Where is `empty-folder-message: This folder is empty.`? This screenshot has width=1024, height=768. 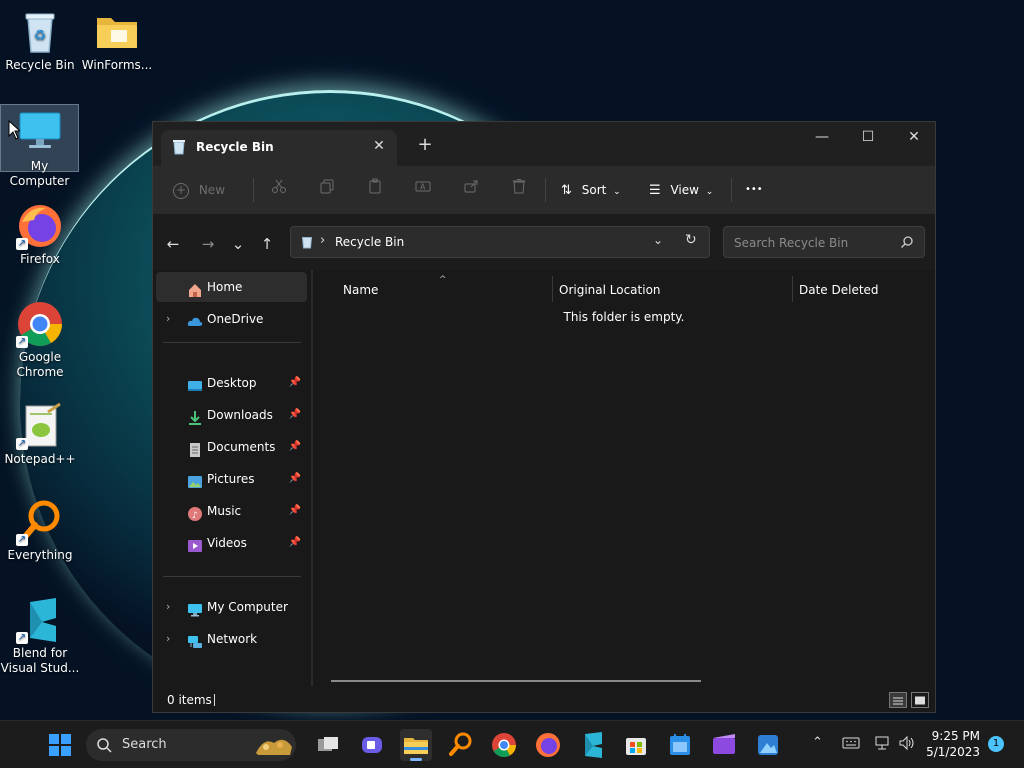
empty-folder-message: This folder is empty. is located at coordinates (624, 317).